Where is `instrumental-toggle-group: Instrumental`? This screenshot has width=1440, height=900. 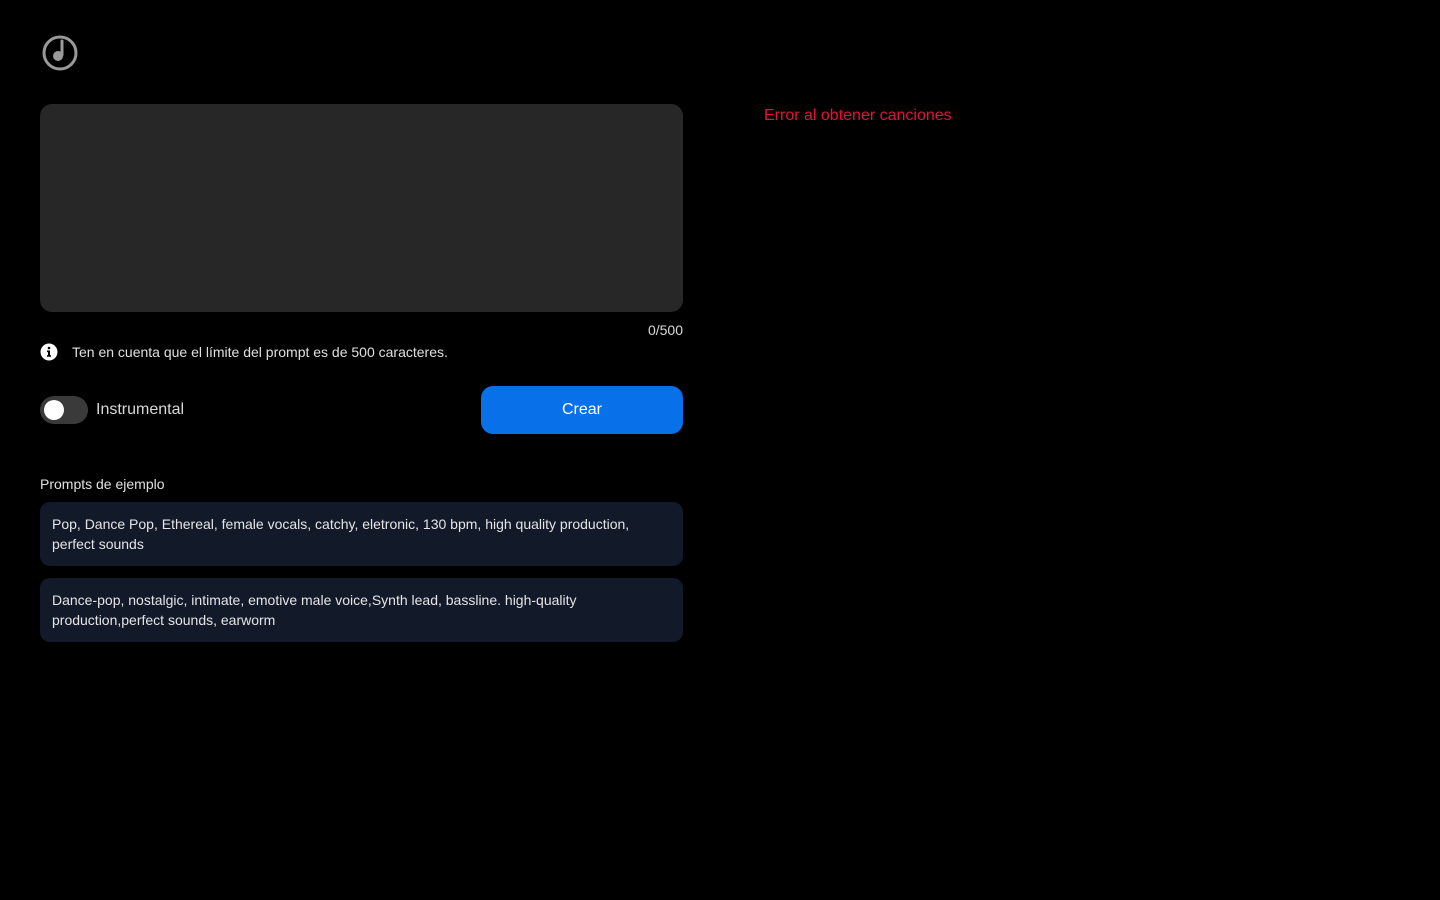 instrumental-toggle-group: Instrumental is located at coordinates (112, 410).